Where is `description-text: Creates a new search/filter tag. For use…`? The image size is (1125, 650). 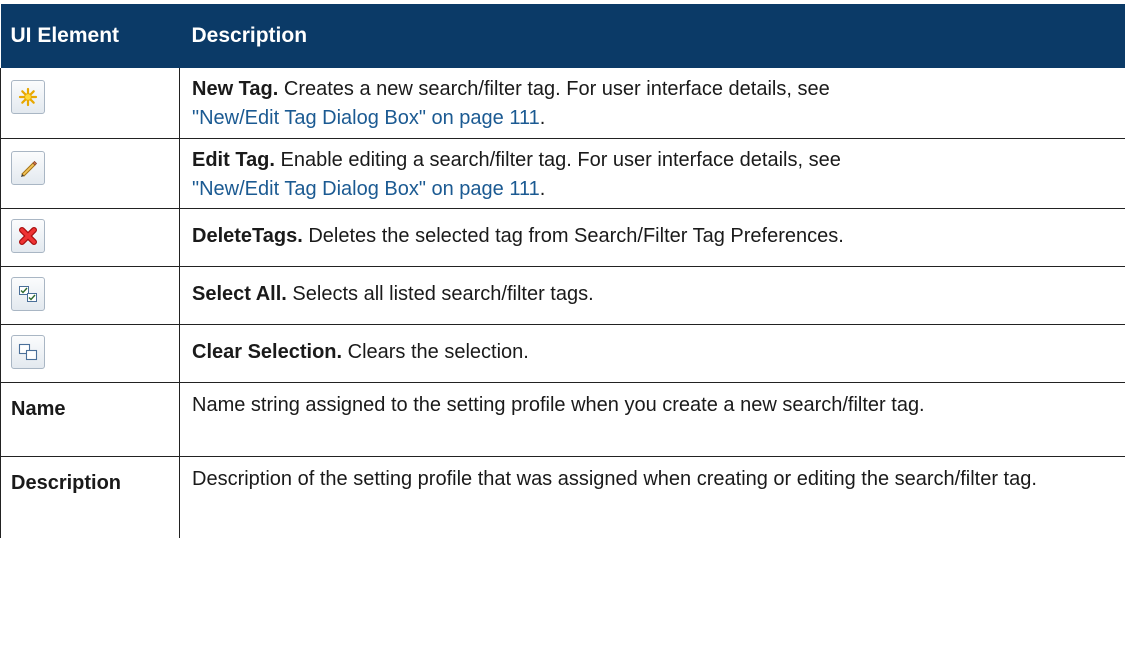
description-text: Creates a new search/filter tag. For use… is located at coordinates (556, 89).